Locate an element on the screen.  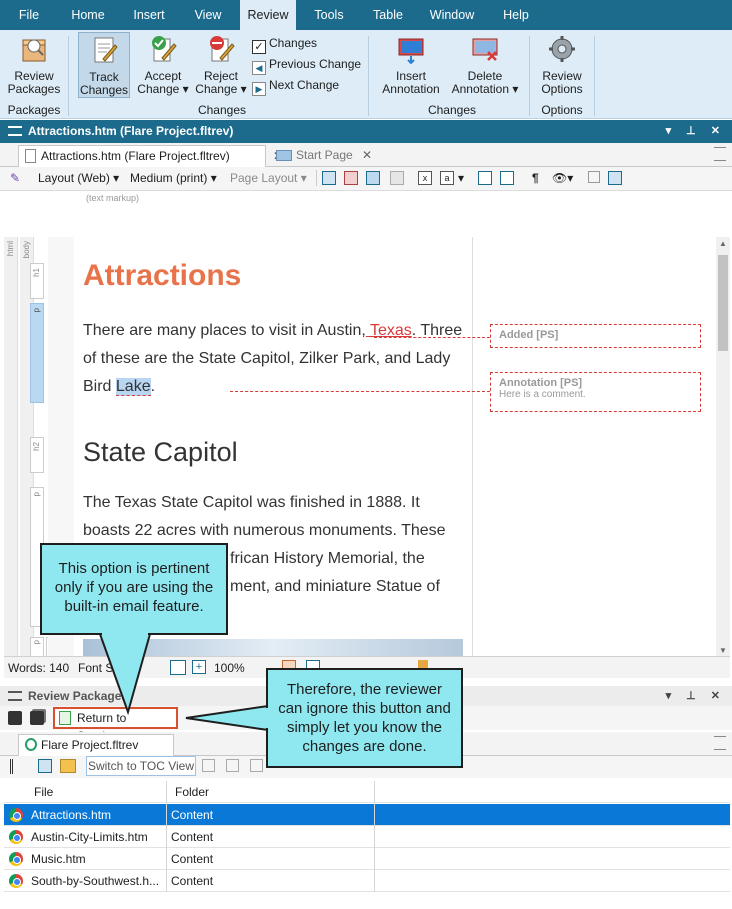
left-callout-pointer is located at coordinates (125, 674).